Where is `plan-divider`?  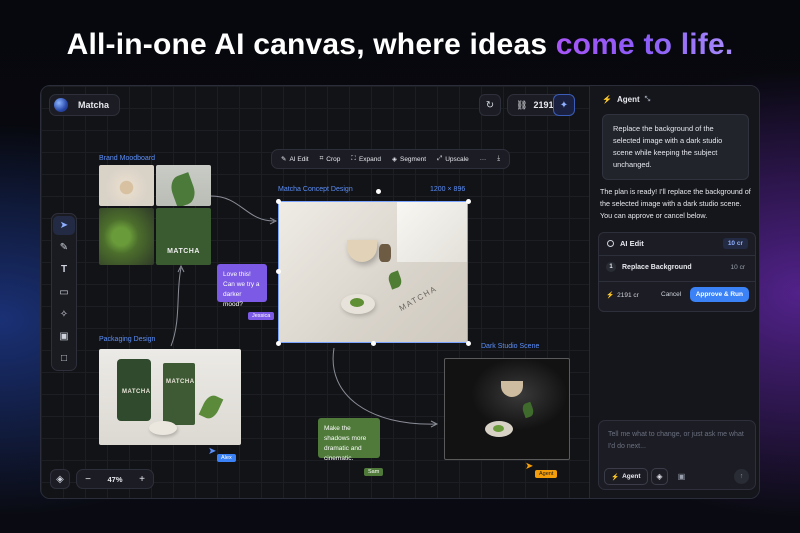
plan-divider is located at coordinates (677, 255).